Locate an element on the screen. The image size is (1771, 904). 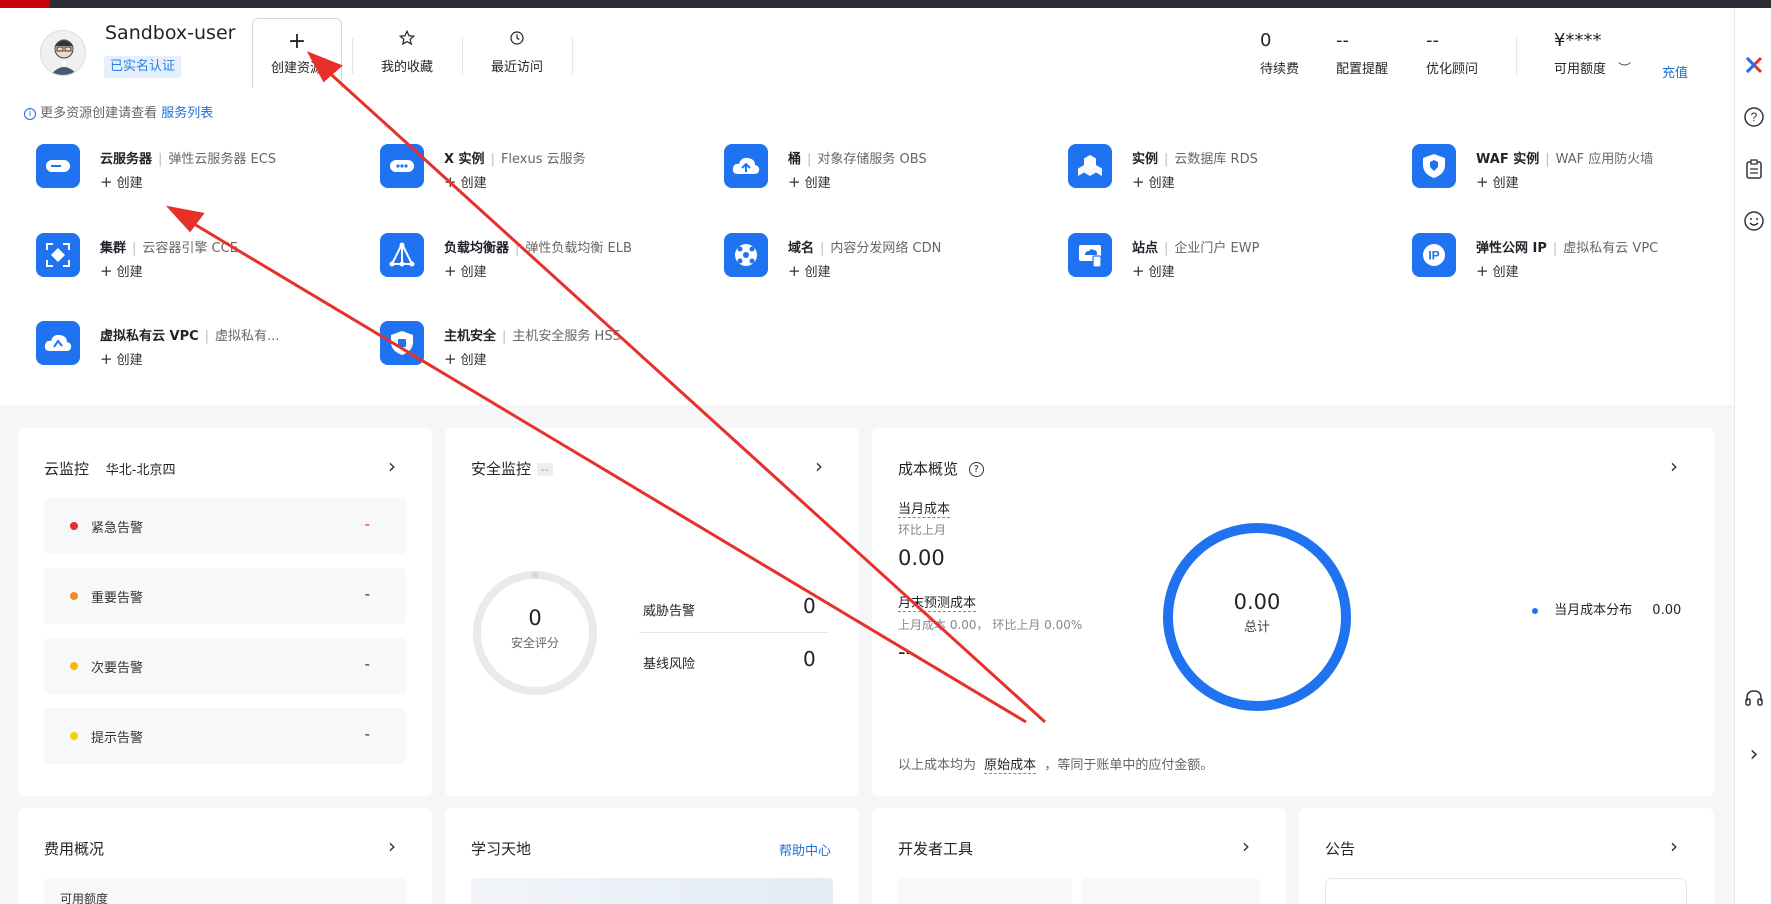
service-sub: WAF 应用防火墙 is located at coordinates (1604, 159).